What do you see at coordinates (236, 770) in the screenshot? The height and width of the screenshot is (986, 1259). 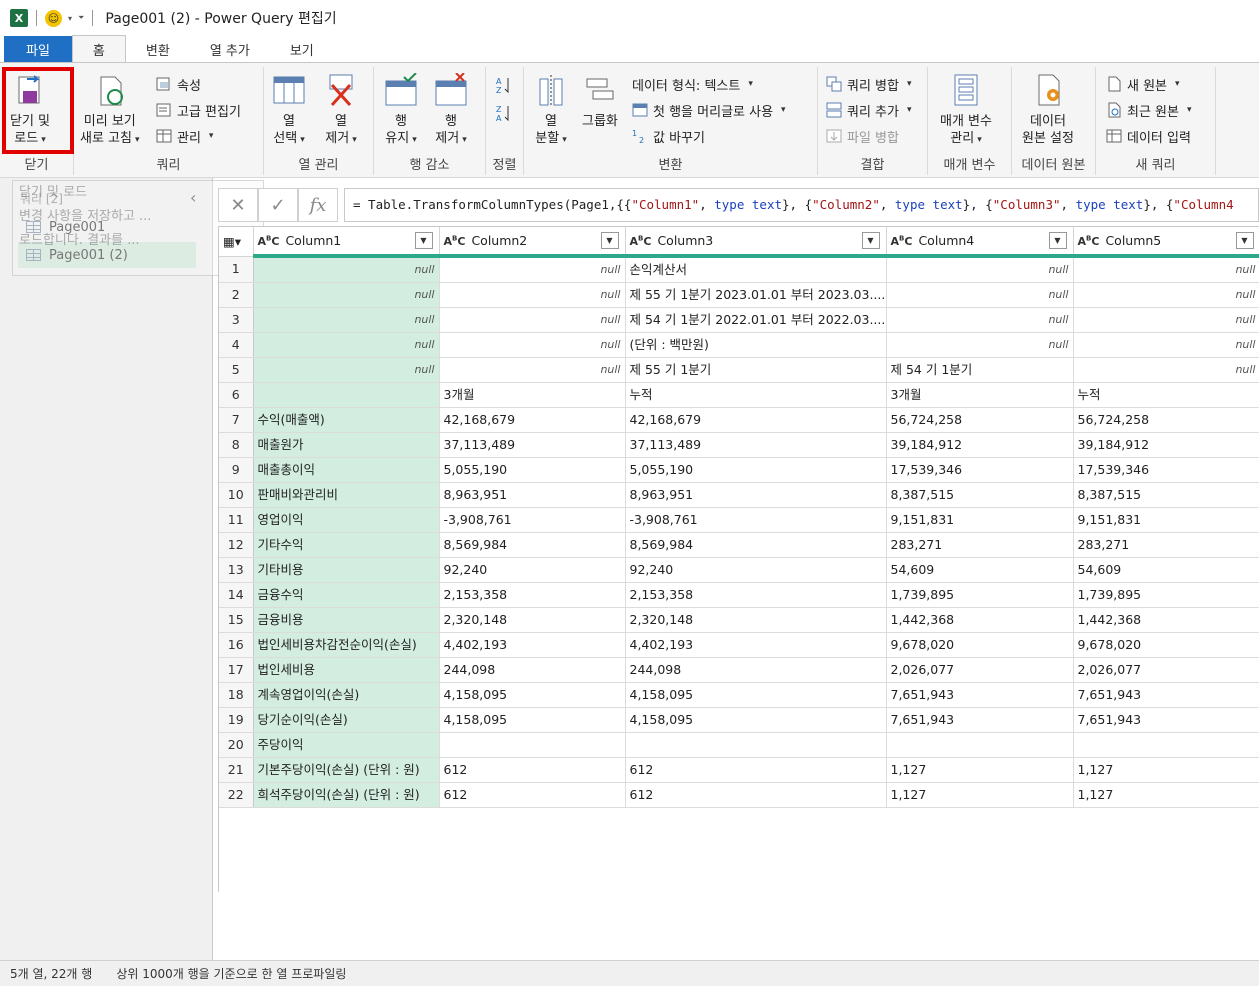 I see `row-number: 21` at bounding box center [236, 770].